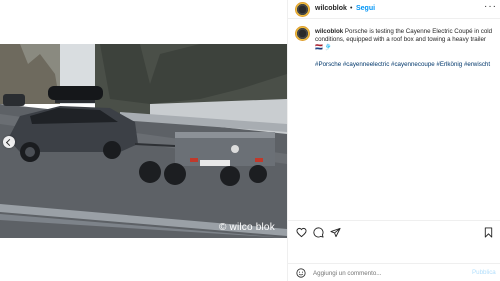  I want to click on username-link: wilcoblok, so click(331, 8).